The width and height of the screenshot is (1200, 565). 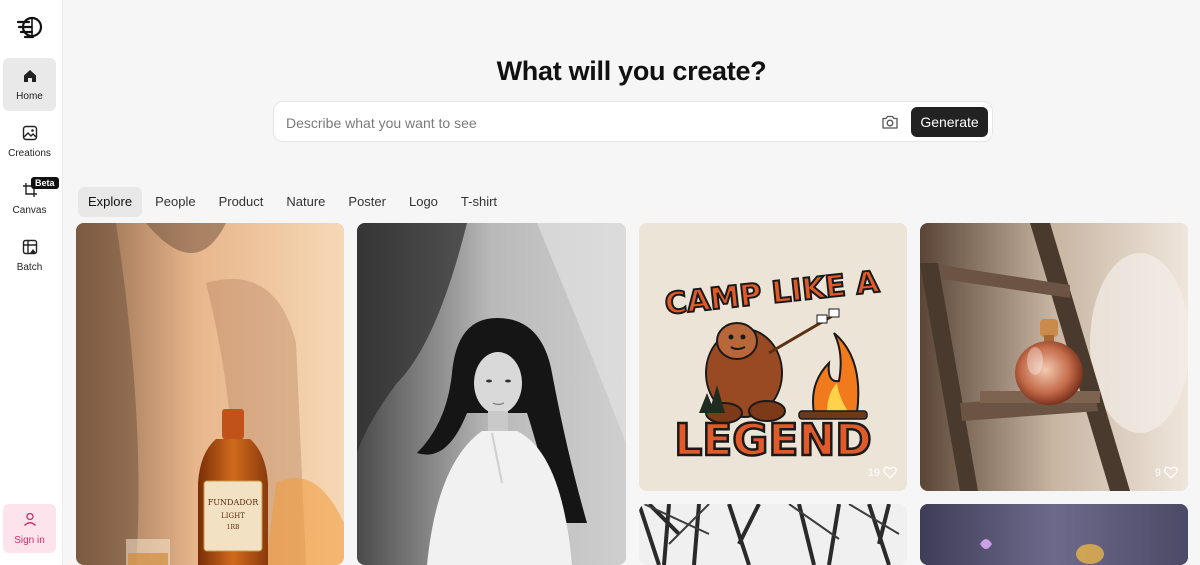 I want to click on sidebar-item-label: Canvas, so click(x=29, y=210).